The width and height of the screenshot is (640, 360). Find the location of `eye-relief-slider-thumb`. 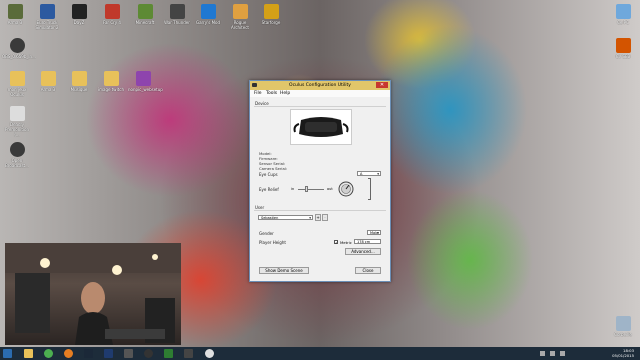

eye-relief-slider-thumb is located at coordinates (306, 189).